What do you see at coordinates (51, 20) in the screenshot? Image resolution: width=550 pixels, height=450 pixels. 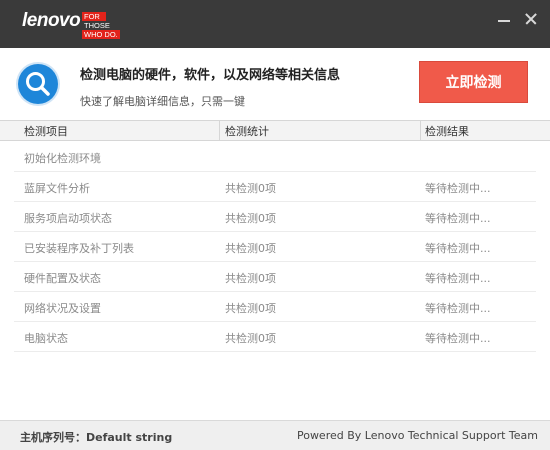 I see `logo-word: lenovo` at bounding box center [51, 20].